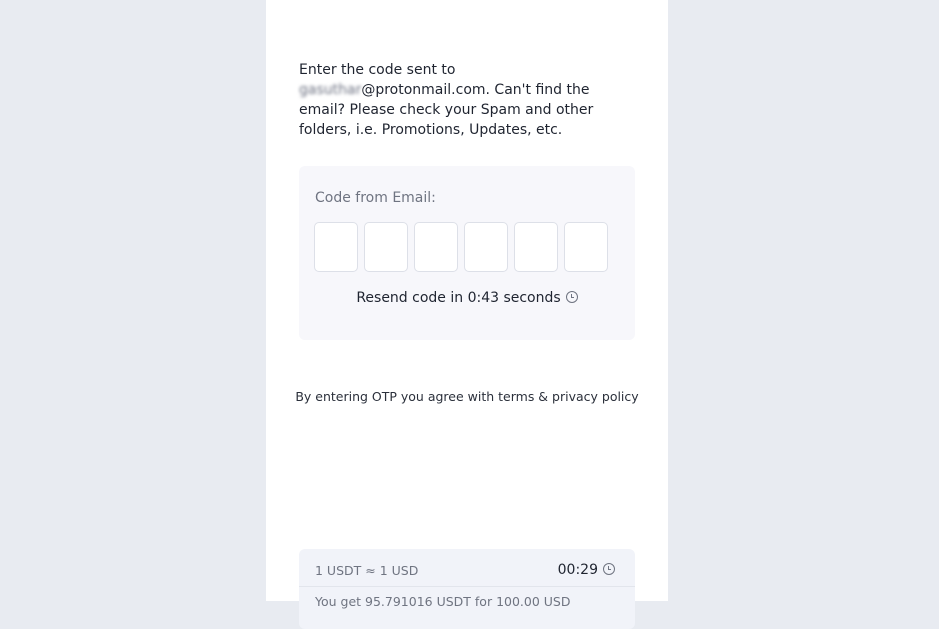 The image size is (939, 629). What do you see at coordinates (467, 586) in the screenshot?
I see `rate-divider` at bounding box center [467, 586].